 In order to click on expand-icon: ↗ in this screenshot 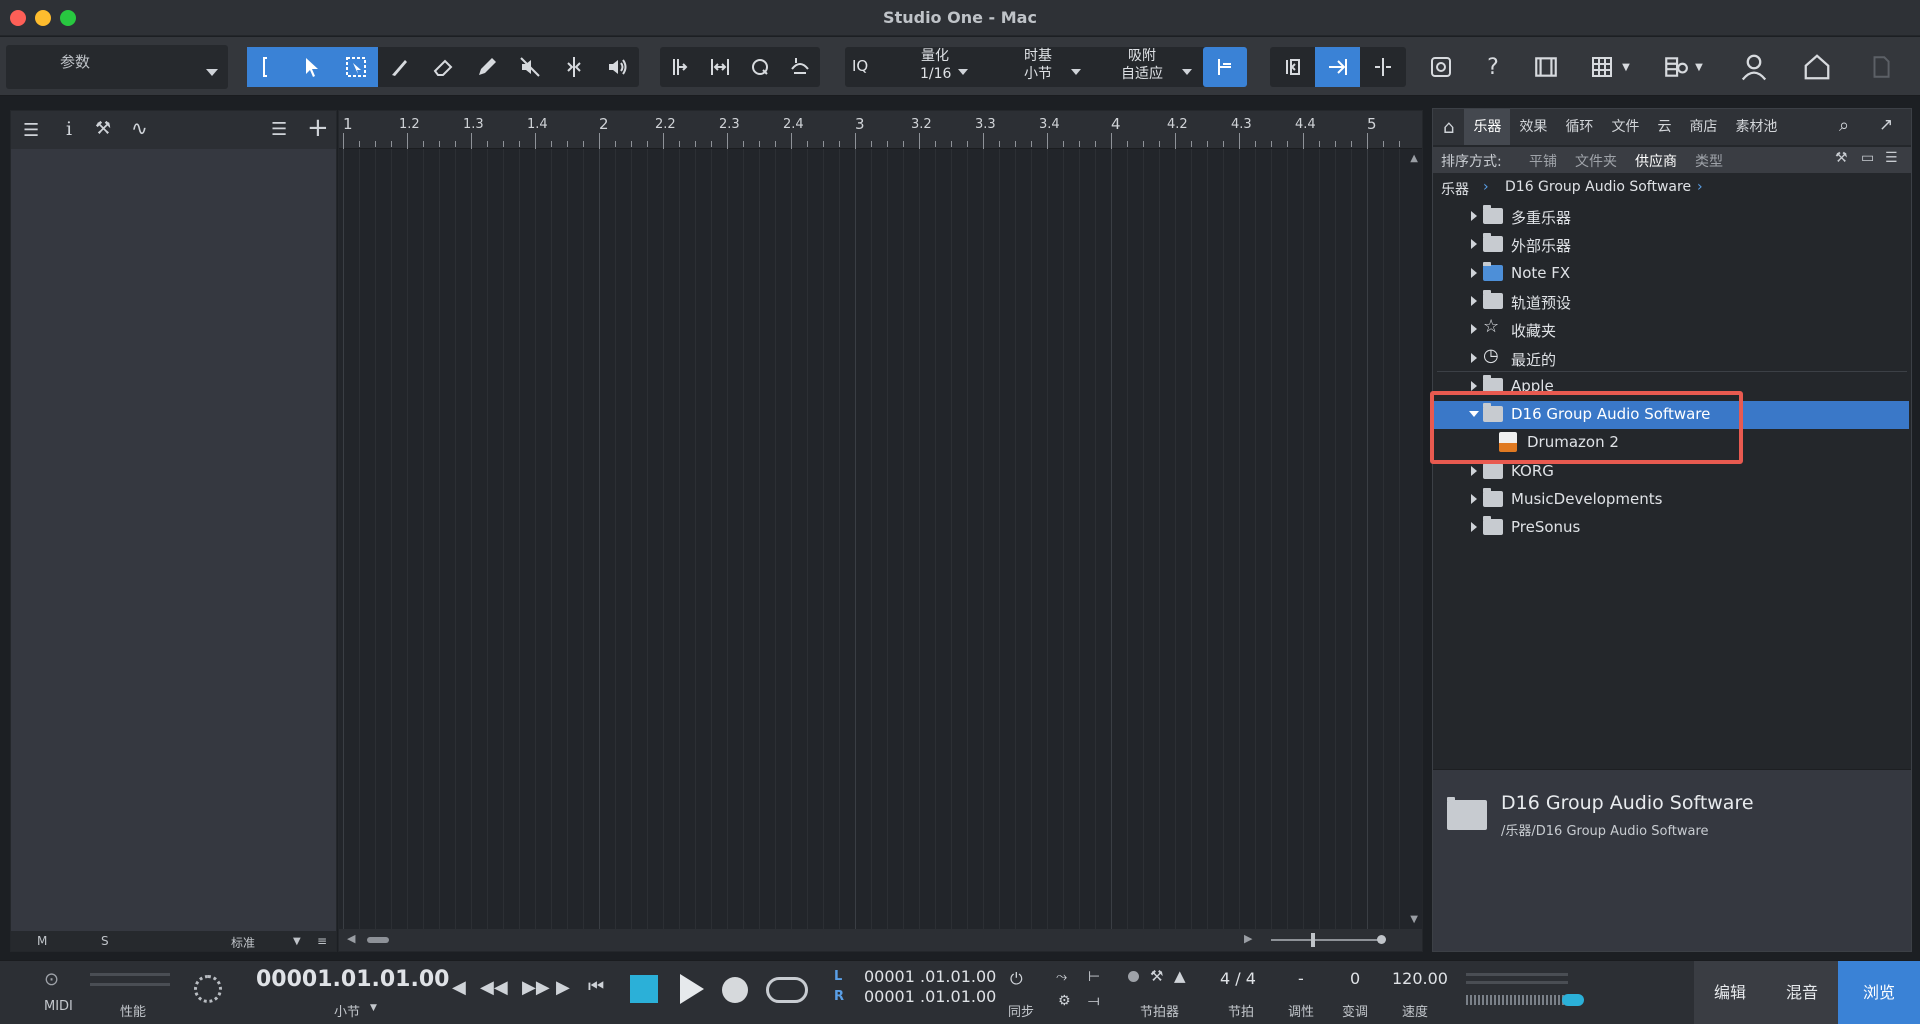, I will do `click(1886, 125)`.